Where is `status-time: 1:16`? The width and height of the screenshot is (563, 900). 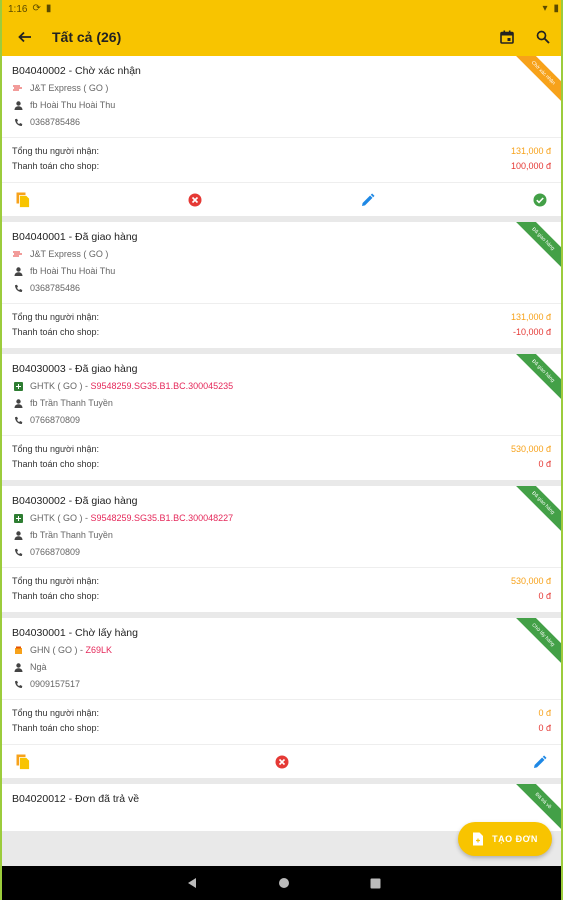
status-time: 1:16 is located at coordinates (18, 9).